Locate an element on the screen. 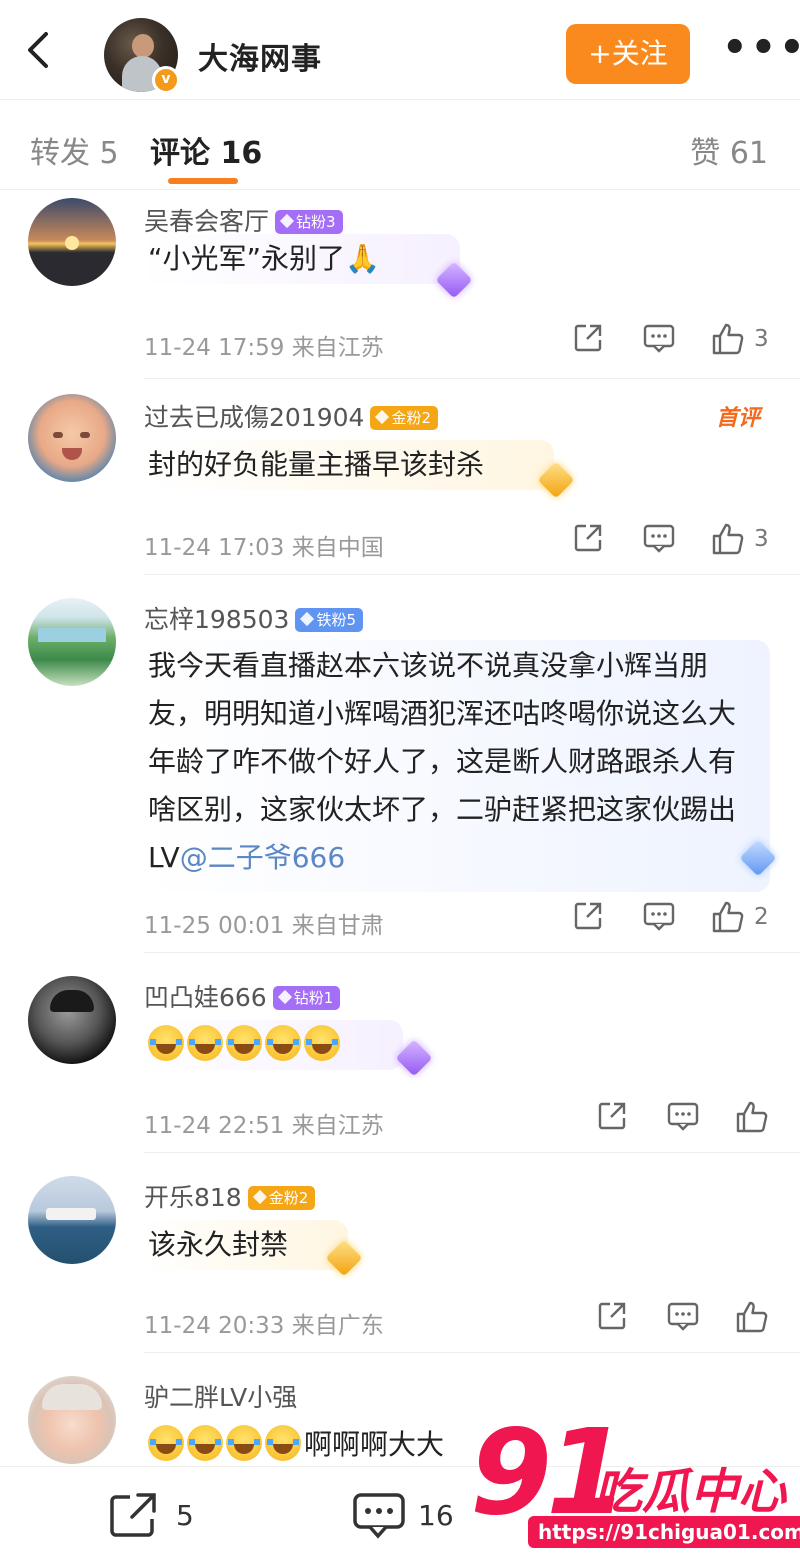 This screenshot has height=1558, width=800. comment-username: 凹凸娃666 钻粉1 is located at coordinates (242, 996).